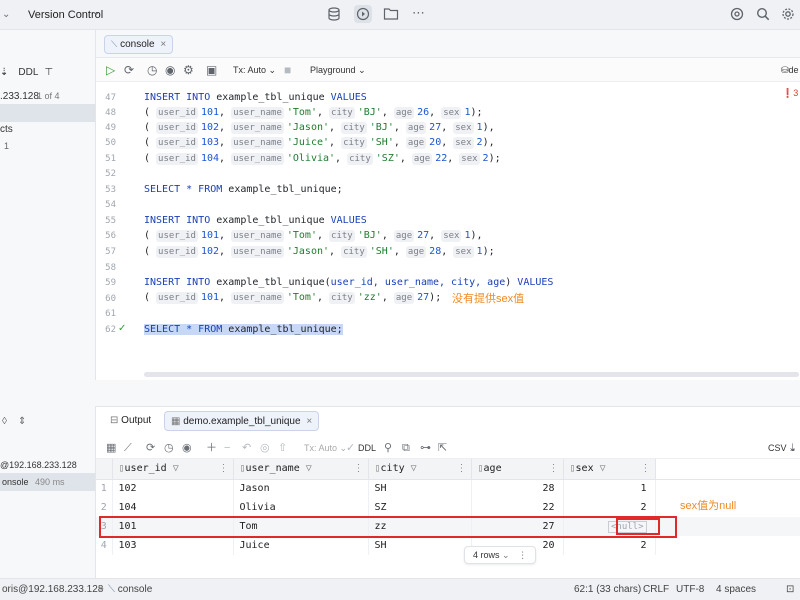 This screenshot has height=600, width=800. I want to click on column-header: ▯user_id ▽ ⋮, so click(173, 469).